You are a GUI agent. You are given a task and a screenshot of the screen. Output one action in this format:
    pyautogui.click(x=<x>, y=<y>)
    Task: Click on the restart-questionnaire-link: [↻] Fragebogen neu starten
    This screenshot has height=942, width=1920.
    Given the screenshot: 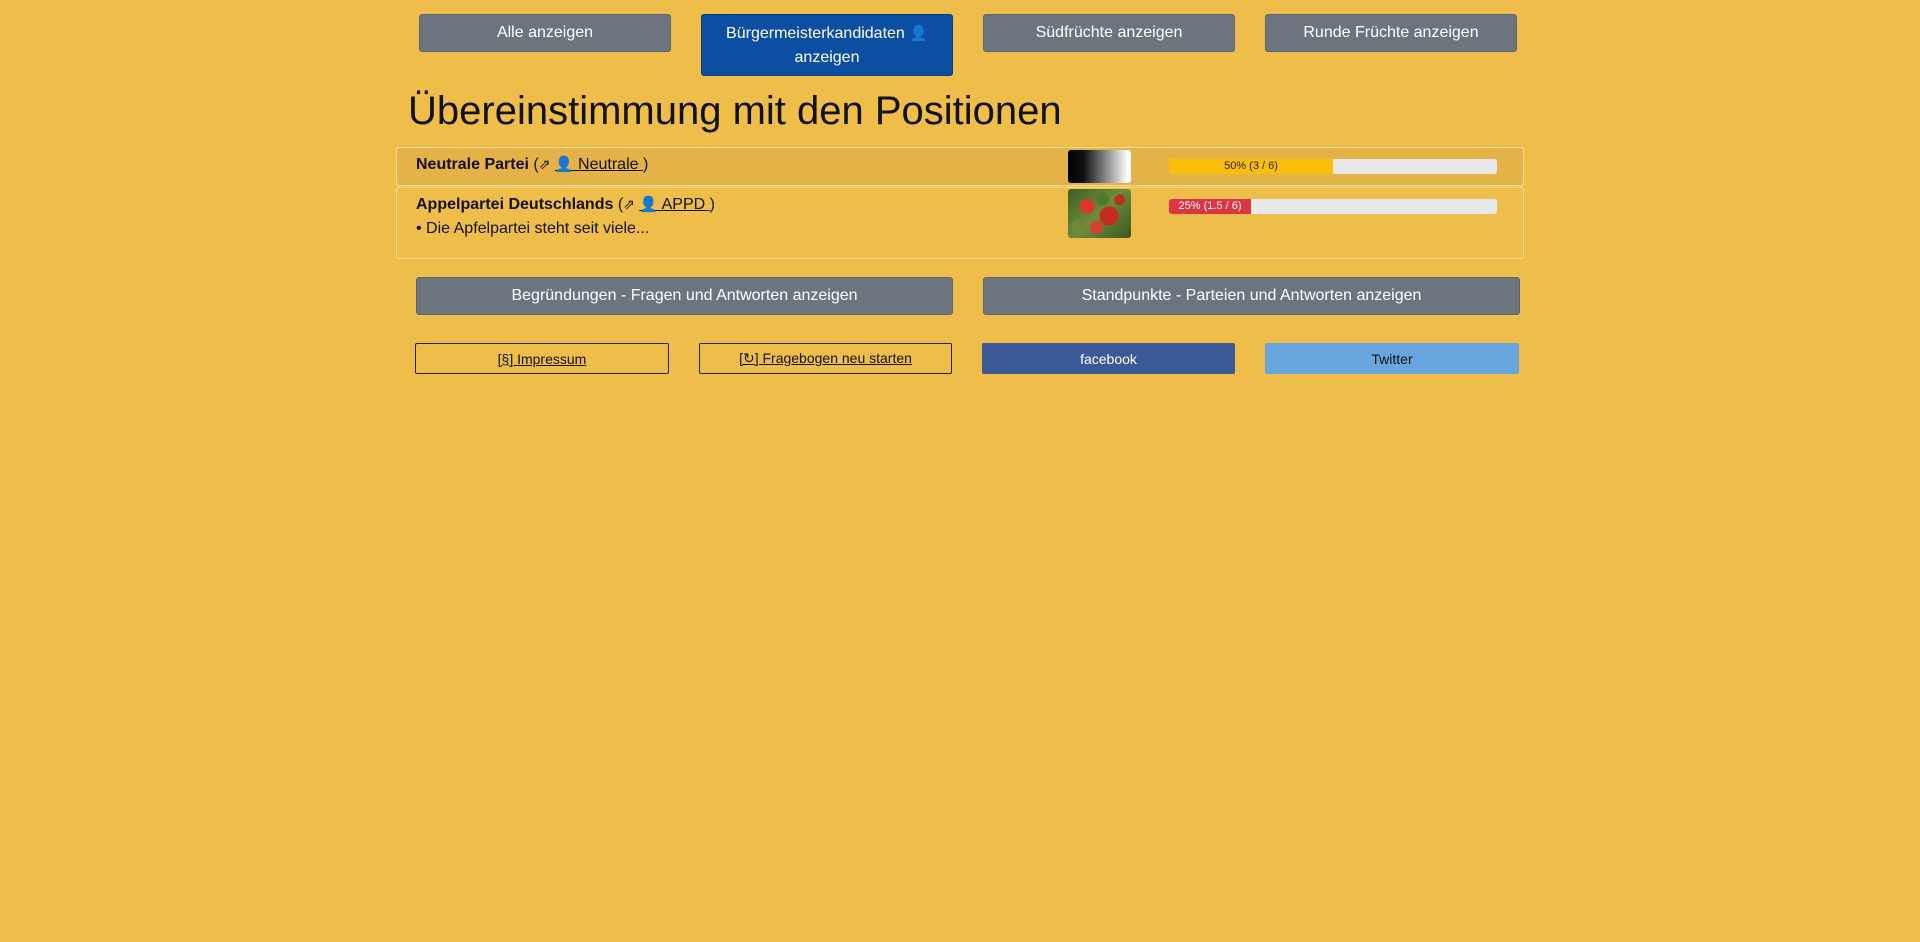 What is the action you would take?
    pyautogui.click(x=825, y=358)
    